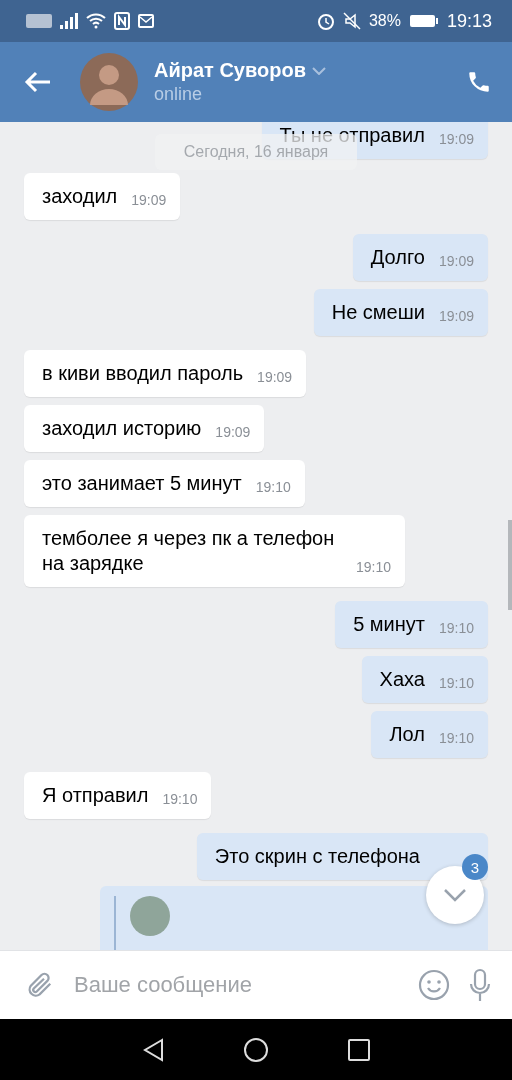  What do you see at coordinates (143, 373) in the screenshot?
I see `message-text: в киви вводил пароль` at bounding box center [143, 373].